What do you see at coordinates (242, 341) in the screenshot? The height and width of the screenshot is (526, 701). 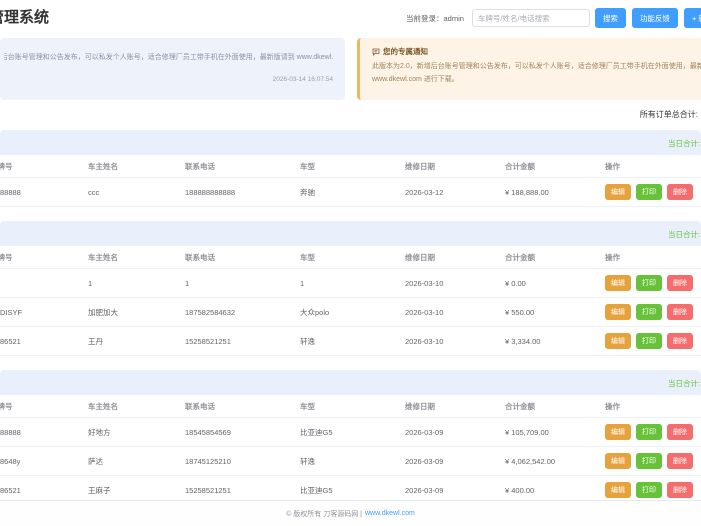 I see `cell-phone: 15258521251` at bounding box center [242, 341].